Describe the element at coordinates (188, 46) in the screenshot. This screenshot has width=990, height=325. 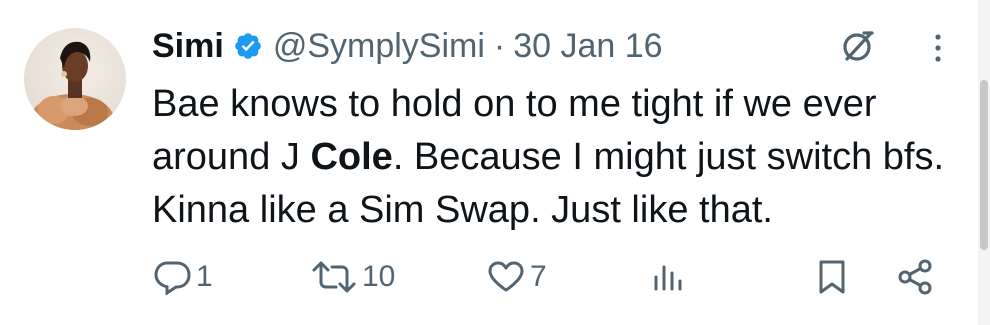
I see `author-name: Simi` at that location.